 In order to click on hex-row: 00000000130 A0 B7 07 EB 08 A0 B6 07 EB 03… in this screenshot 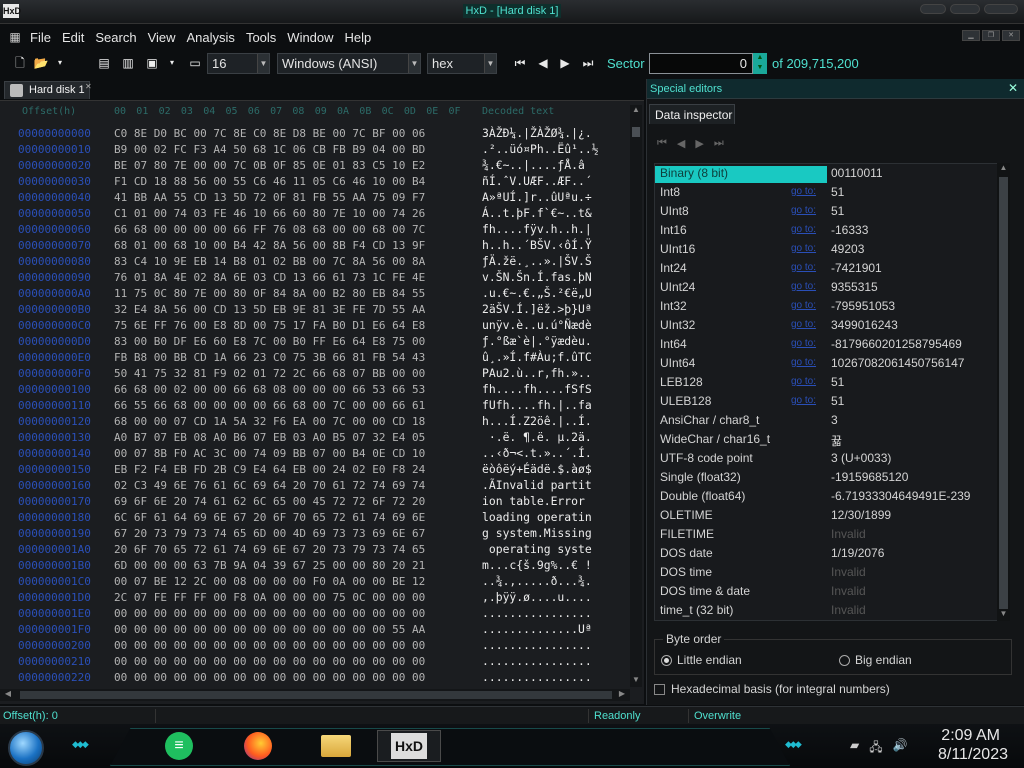, I will do `click(315, 437)`.